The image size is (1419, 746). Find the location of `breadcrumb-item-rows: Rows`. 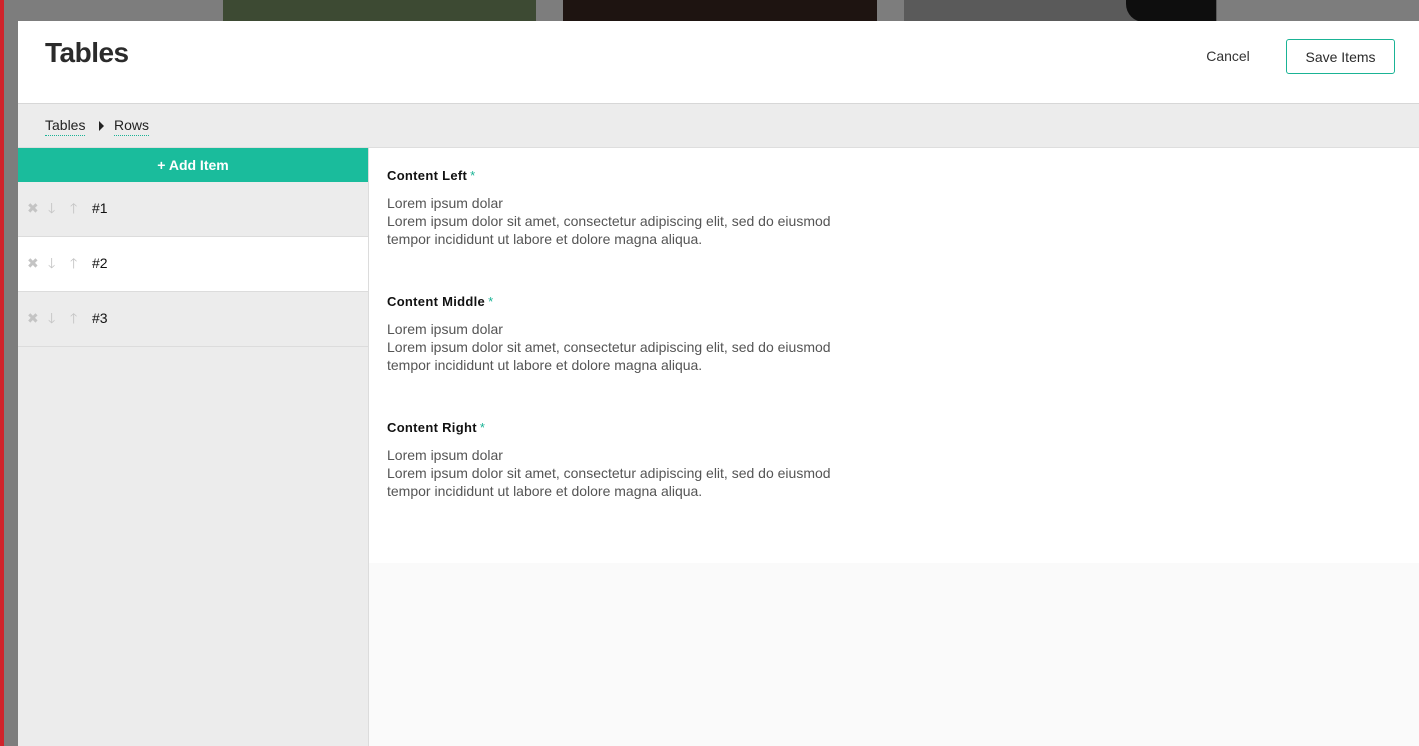

breadcrumb-item-rows: Rows is located at coordinates (132, 126).